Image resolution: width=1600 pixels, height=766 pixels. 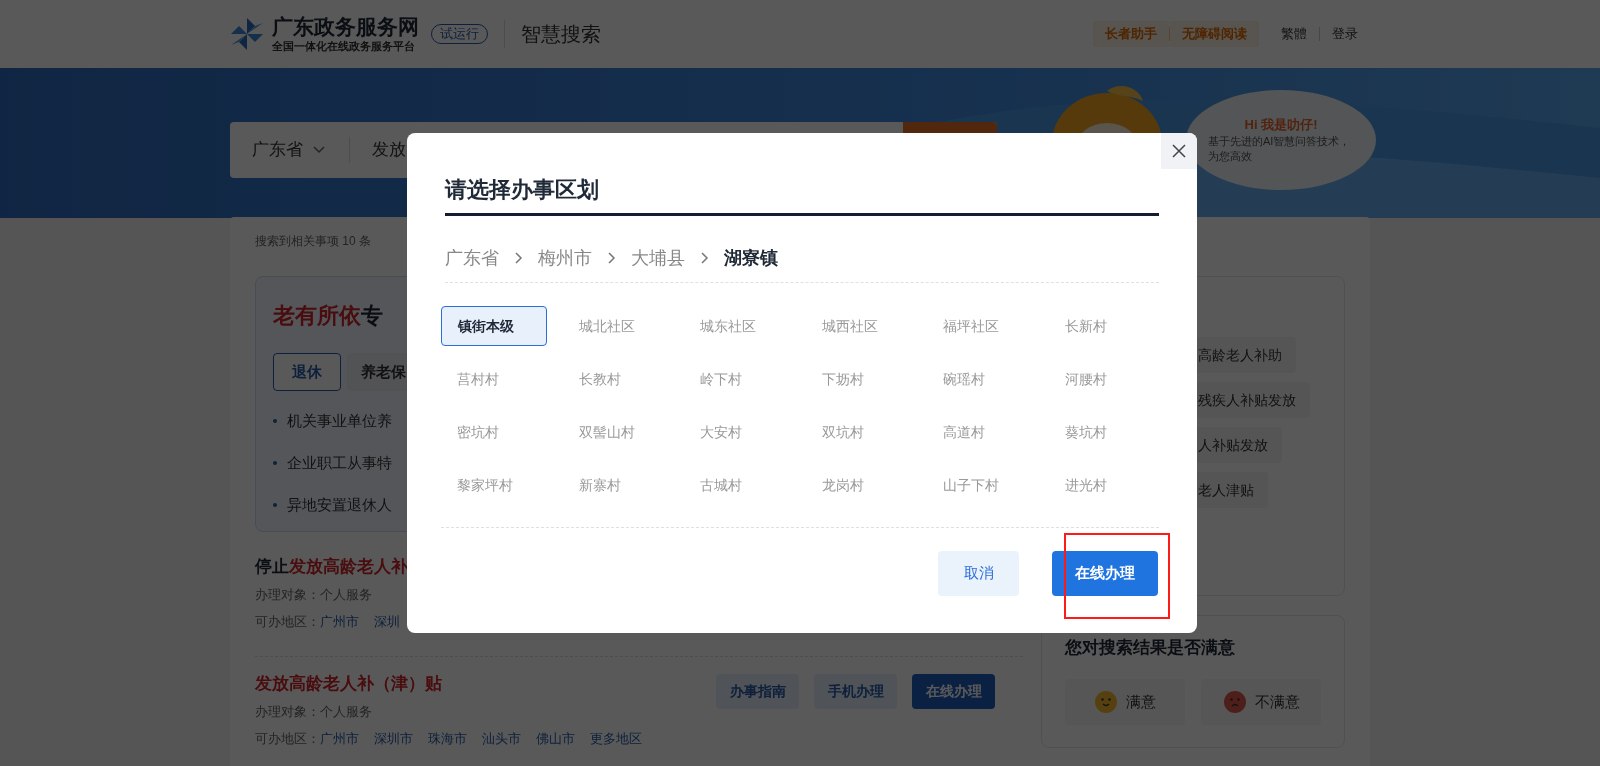 What do you see at coordinates (1131, 34) in the screenshot?
I see `toolbar-link: 长者助手` at bounding box center [1131, 34].